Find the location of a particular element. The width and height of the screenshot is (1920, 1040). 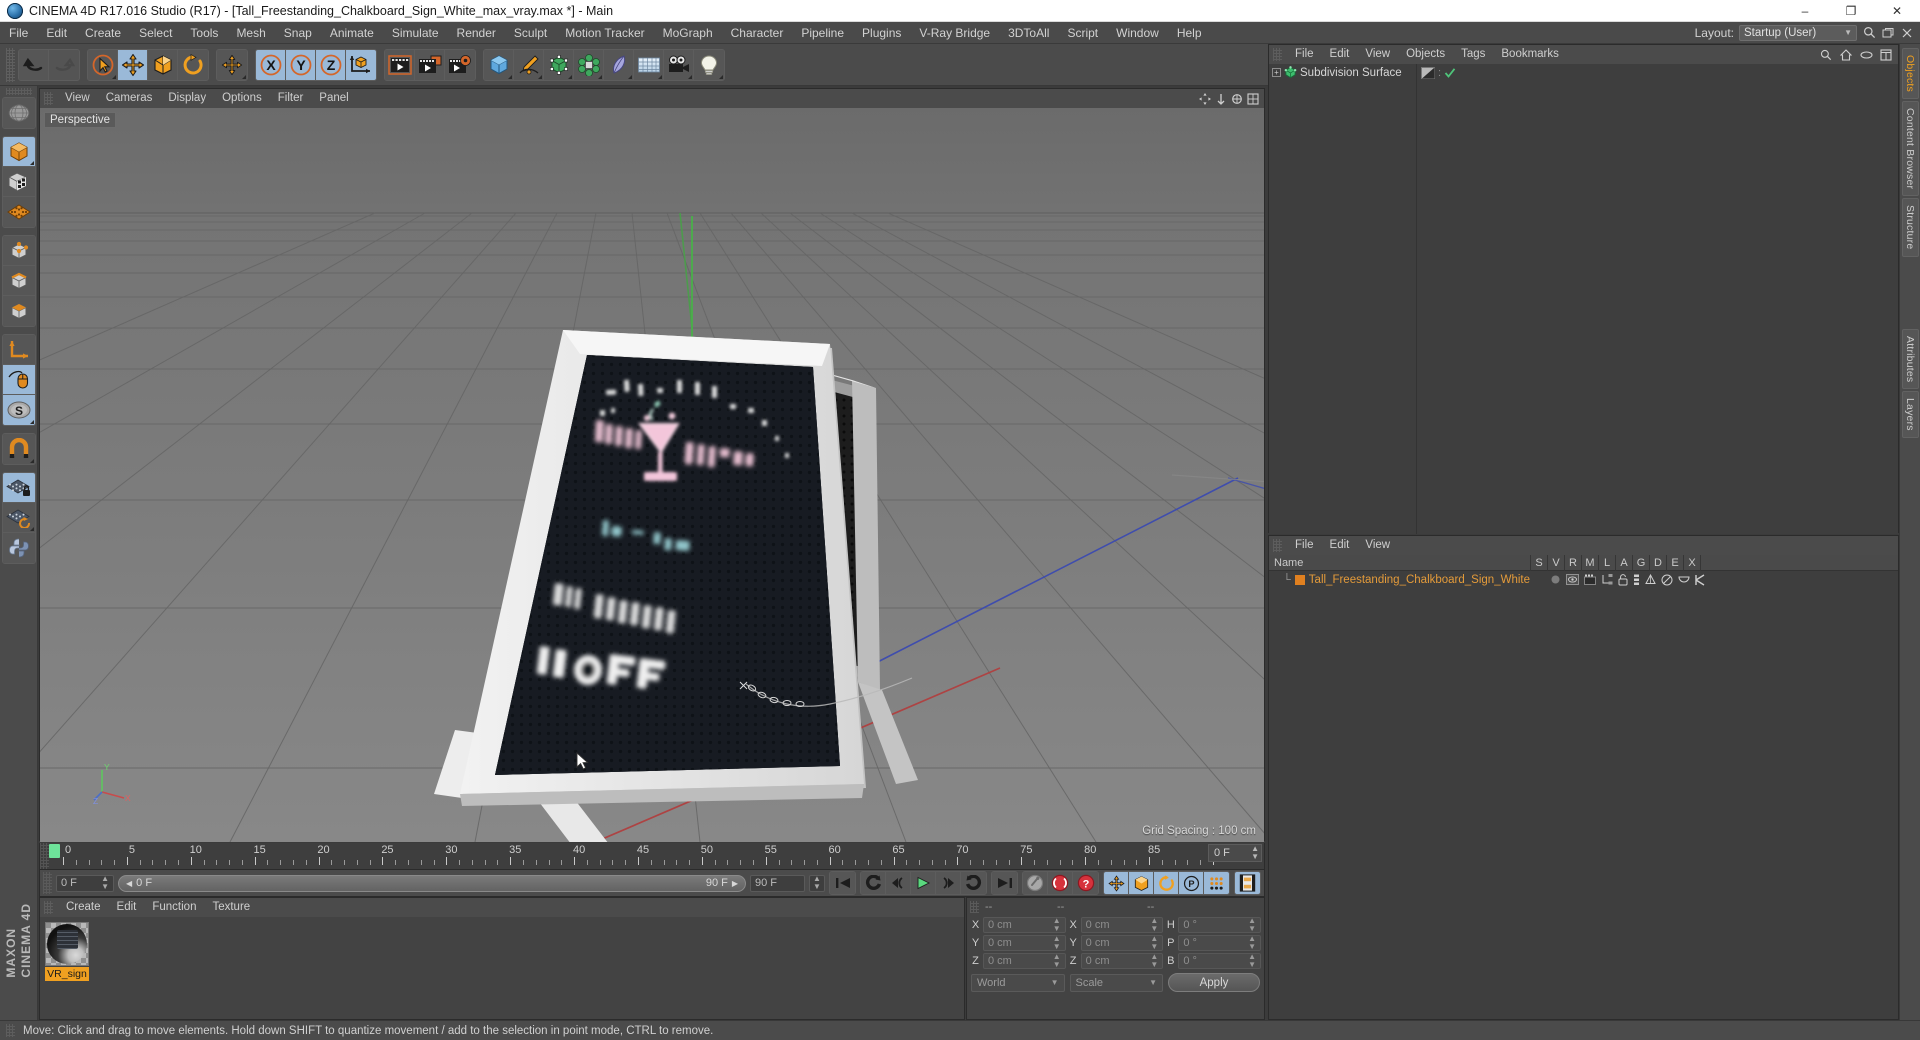

column-header-g: G is located at coordinates (1641, 562).